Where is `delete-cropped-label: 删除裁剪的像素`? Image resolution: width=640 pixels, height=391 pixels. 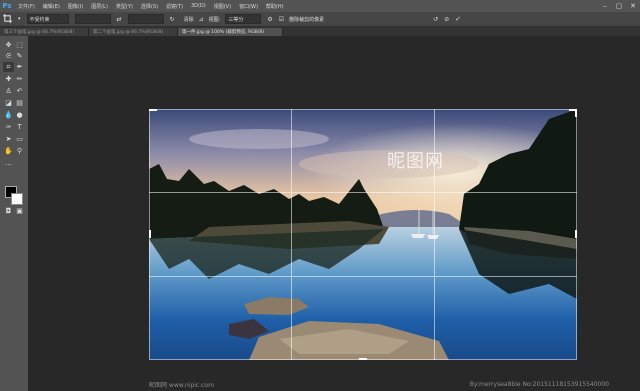
delete-cropped-label: 删除裁剪的像素 is located at coordinates (307, 19).